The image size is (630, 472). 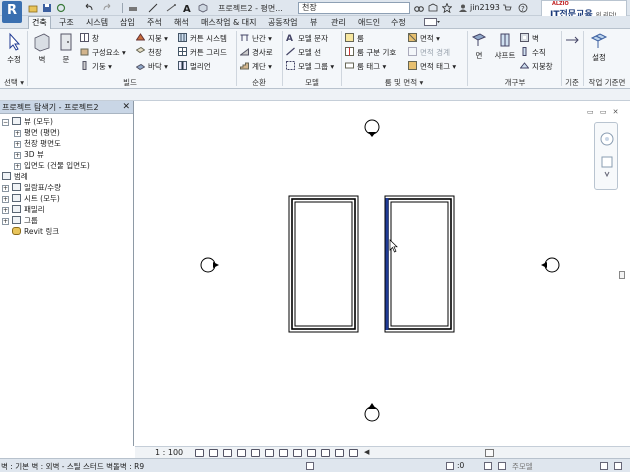 What do you see at coordinates (15, 176) in the screenshot?
I see `tree-item-legends: 범례` at bounding box center [15, 176].